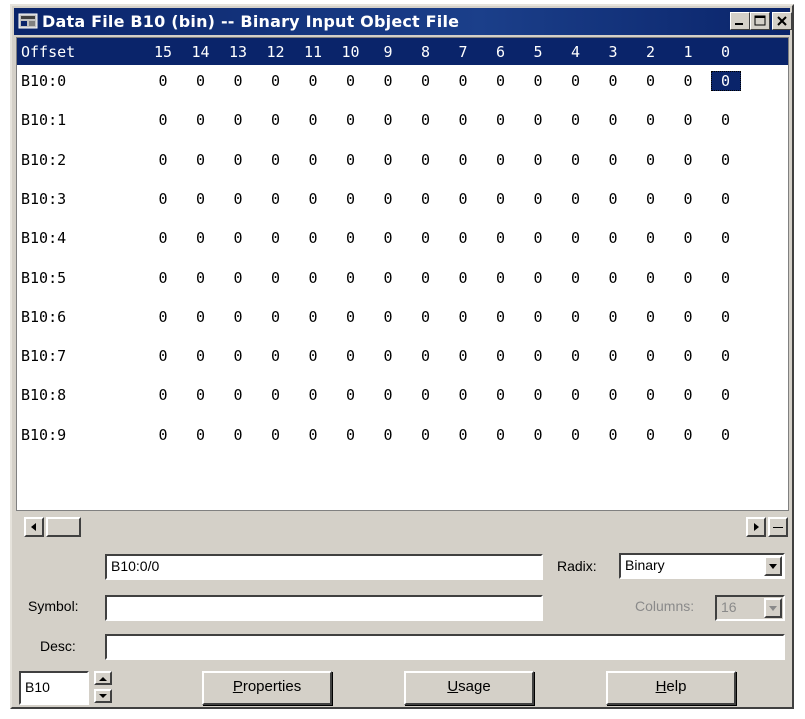 The image size is (805, 719). Describe the element at coordinates (782, 21) in the screenshot. I see `close-button` at that location.